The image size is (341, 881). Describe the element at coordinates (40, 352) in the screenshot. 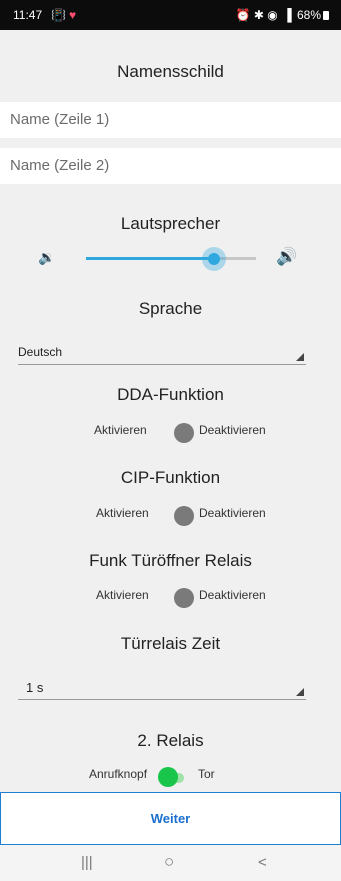

I see `language-selected: Deutsch` at that location.